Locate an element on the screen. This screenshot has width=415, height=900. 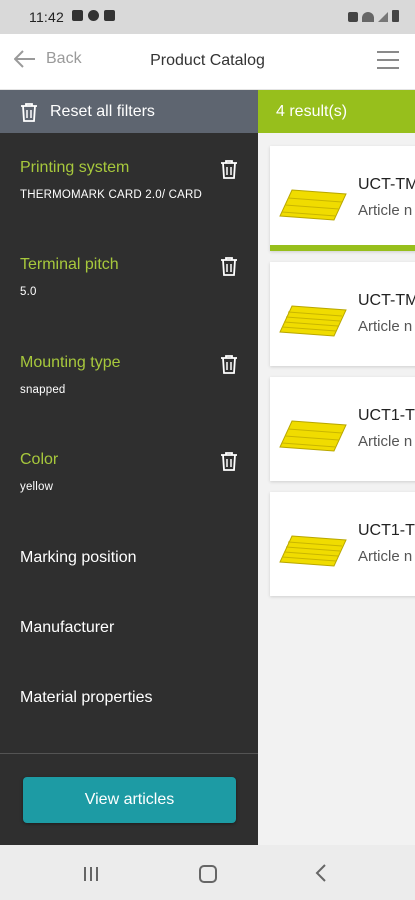
app-header: Back Product Catalog is located at coordinates (207, 62).